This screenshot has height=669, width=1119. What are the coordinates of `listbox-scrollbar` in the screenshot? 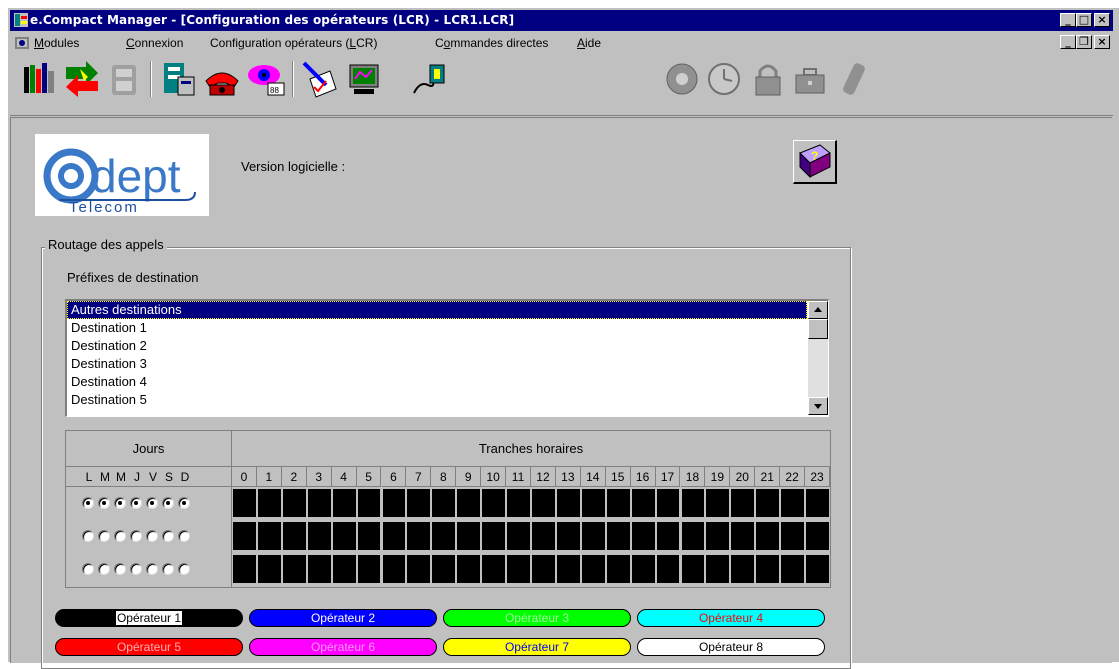 It's located at (818, 358).